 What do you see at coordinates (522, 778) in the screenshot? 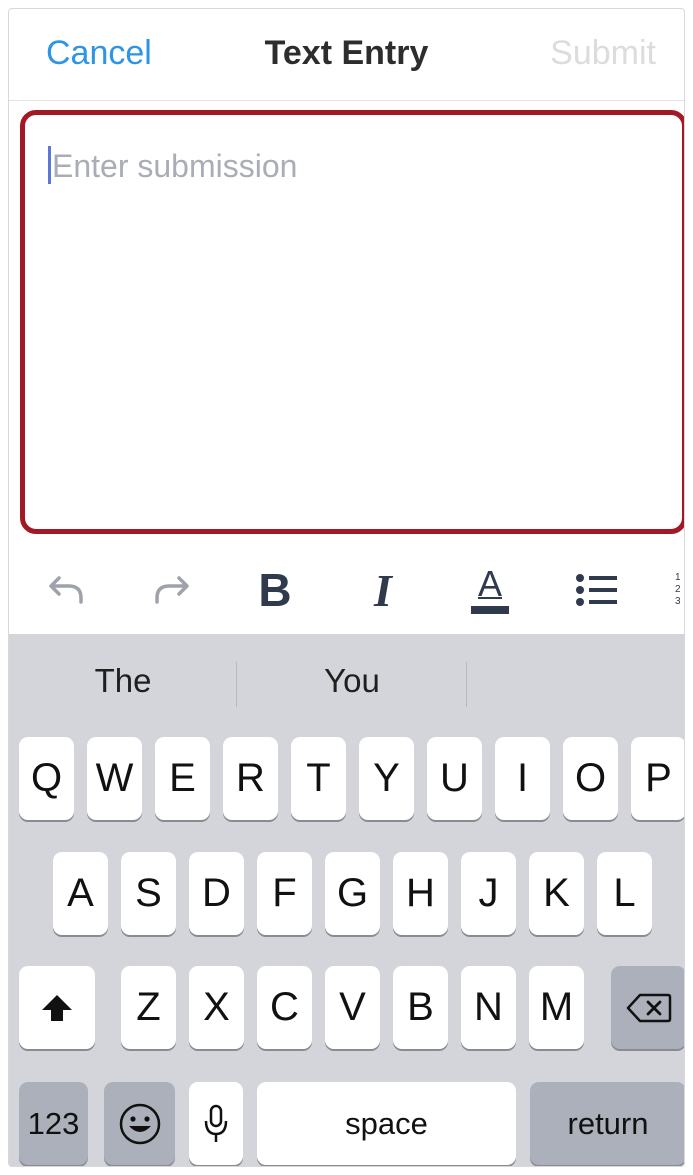
I see `key-i: I` at bounding box center [522, 778].